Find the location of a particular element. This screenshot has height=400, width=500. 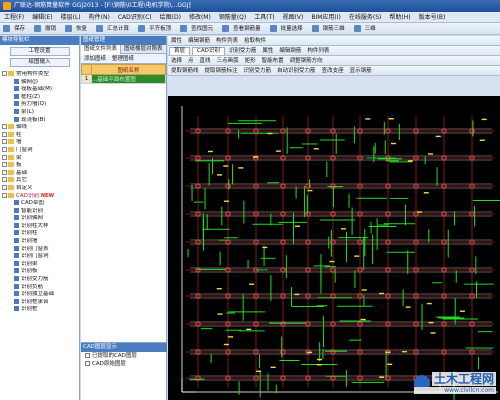

drawing-input-button: 绘图输入 is located at coordinates (39, 62).